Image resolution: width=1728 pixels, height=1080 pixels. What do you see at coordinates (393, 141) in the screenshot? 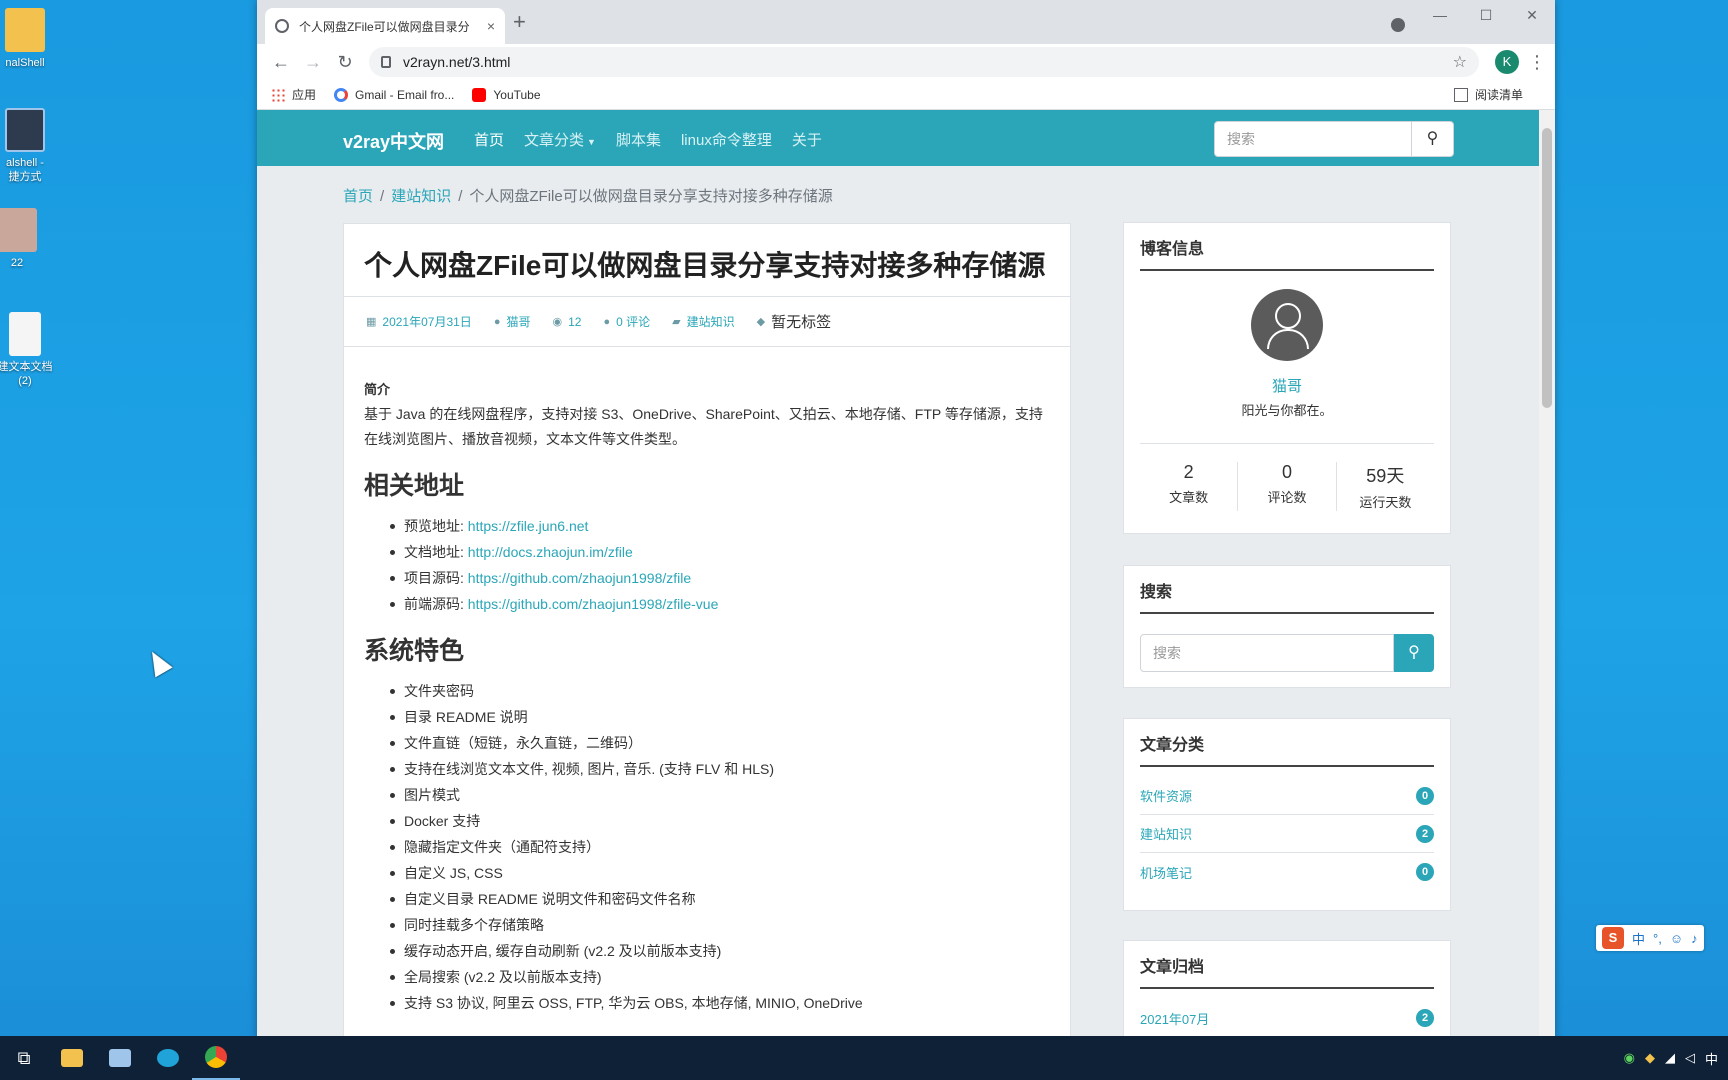
I see `site-brand: v2ray中文网` at bounding box center [393, 141].